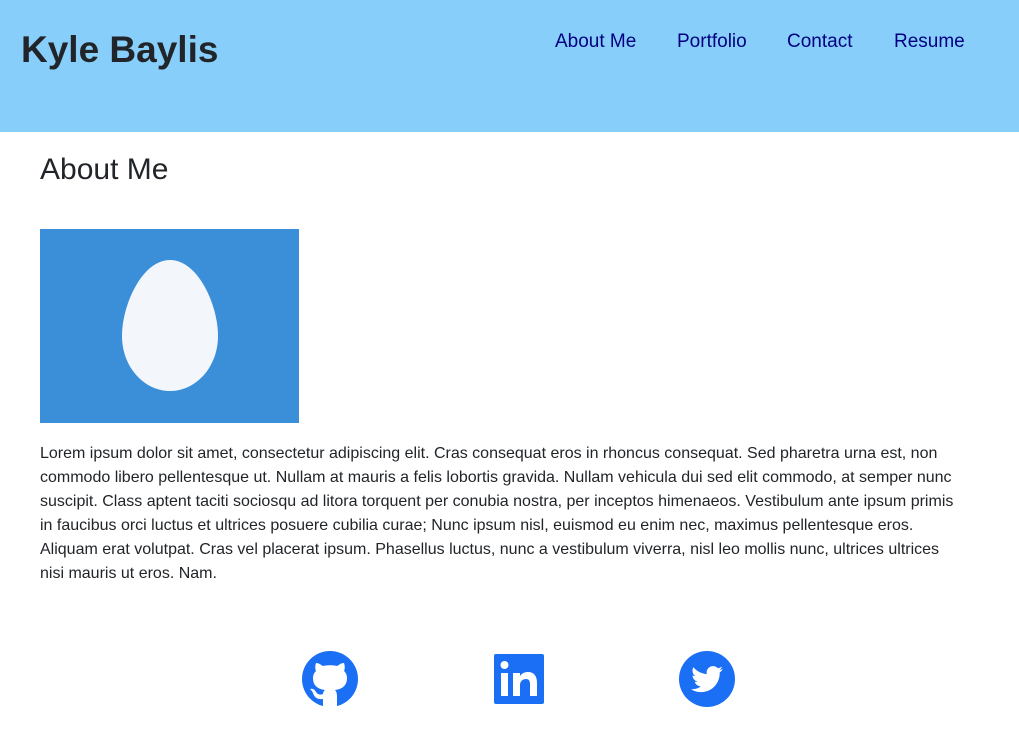 The height and width of the screenshot is (744, 1019). Describe the element at coordinates (104, 169) in the screenshot. I see `section-title: About Me` at that location.